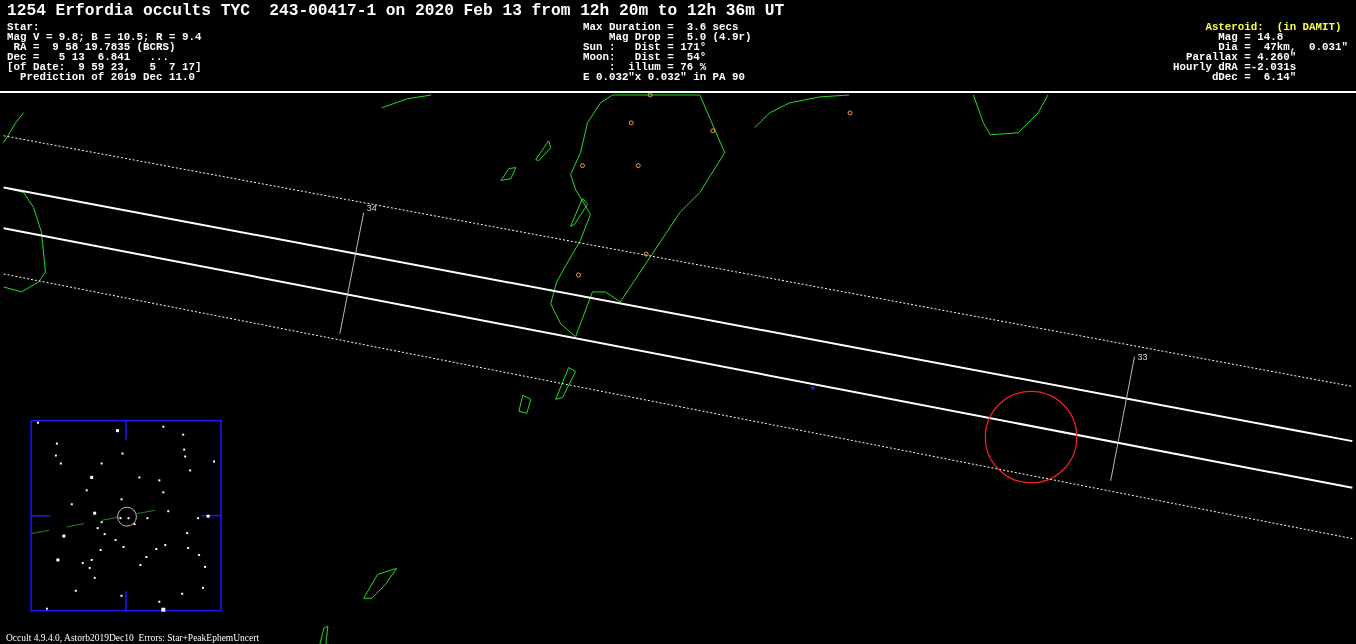 Image resolution: width=1356 pixels, height=644 pixels. I want to click on info-line: Sun : Dist = 171°, so click(645, 47).